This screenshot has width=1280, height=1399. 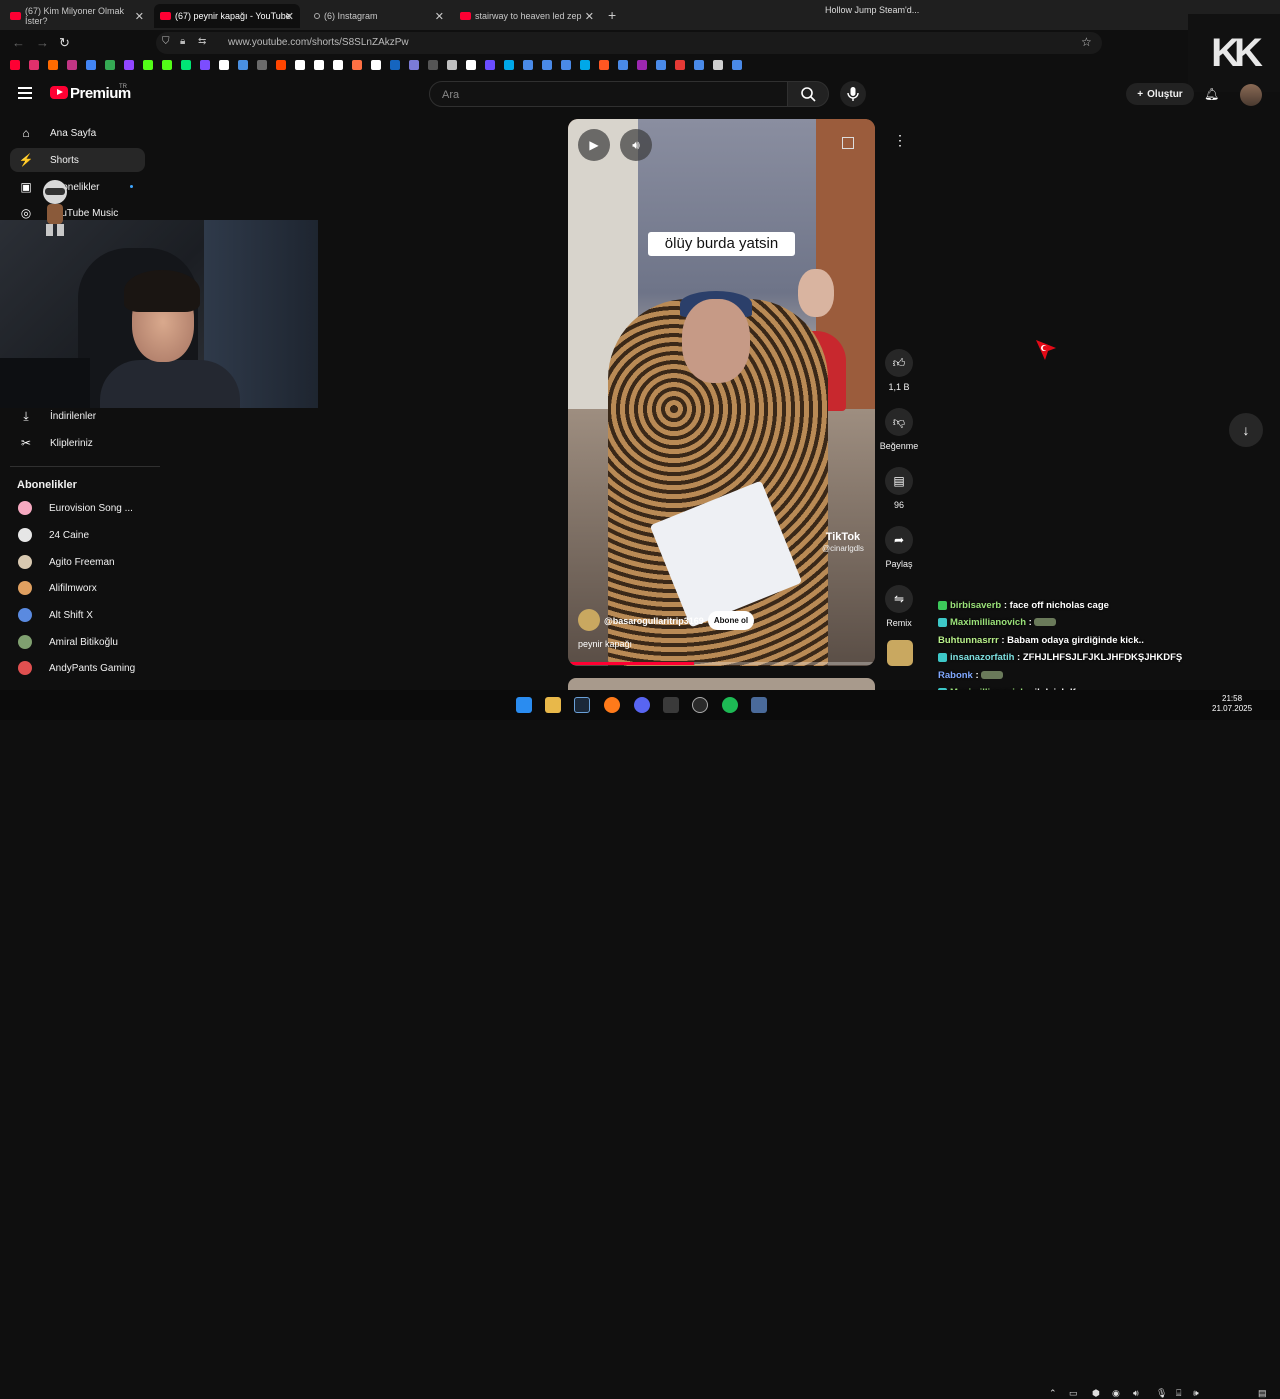 I want to click on lock-icon: 🔒︎, so click(x=182, y=41).